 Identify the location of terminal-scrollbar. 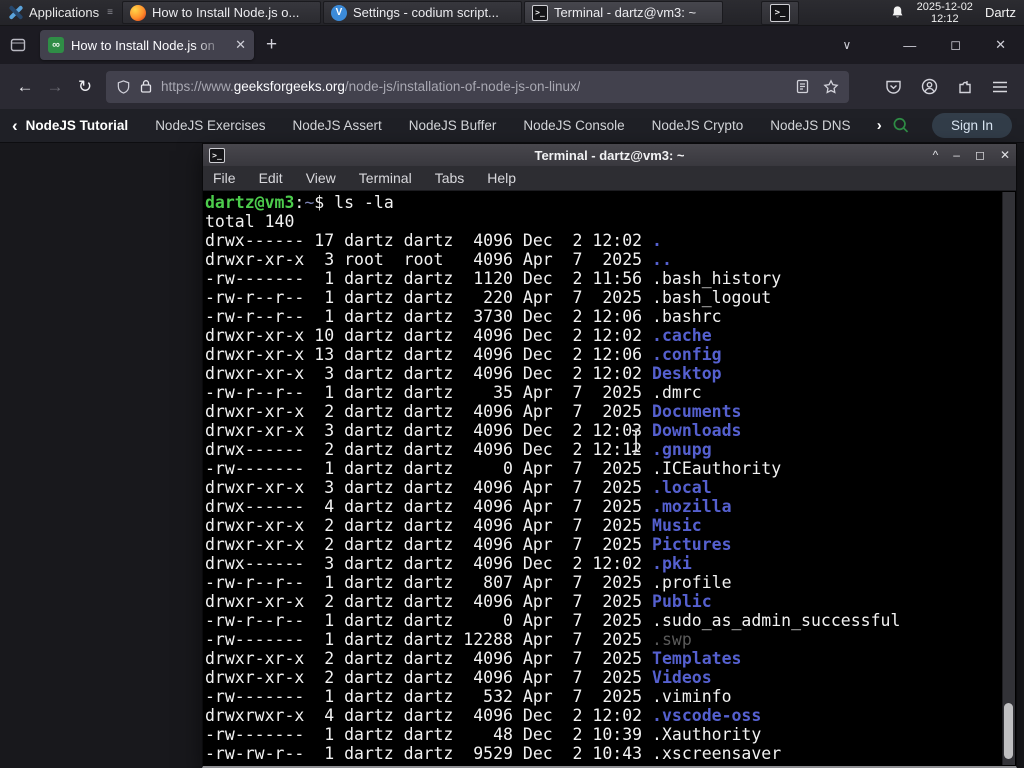
(1008, 478).